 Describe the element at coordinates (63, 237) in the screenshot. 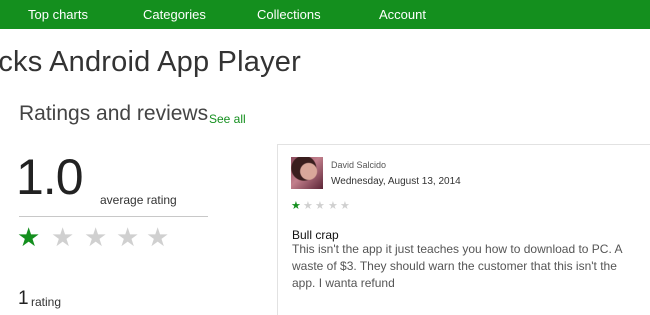

I see `average-star-2-icon: ★` at that location.